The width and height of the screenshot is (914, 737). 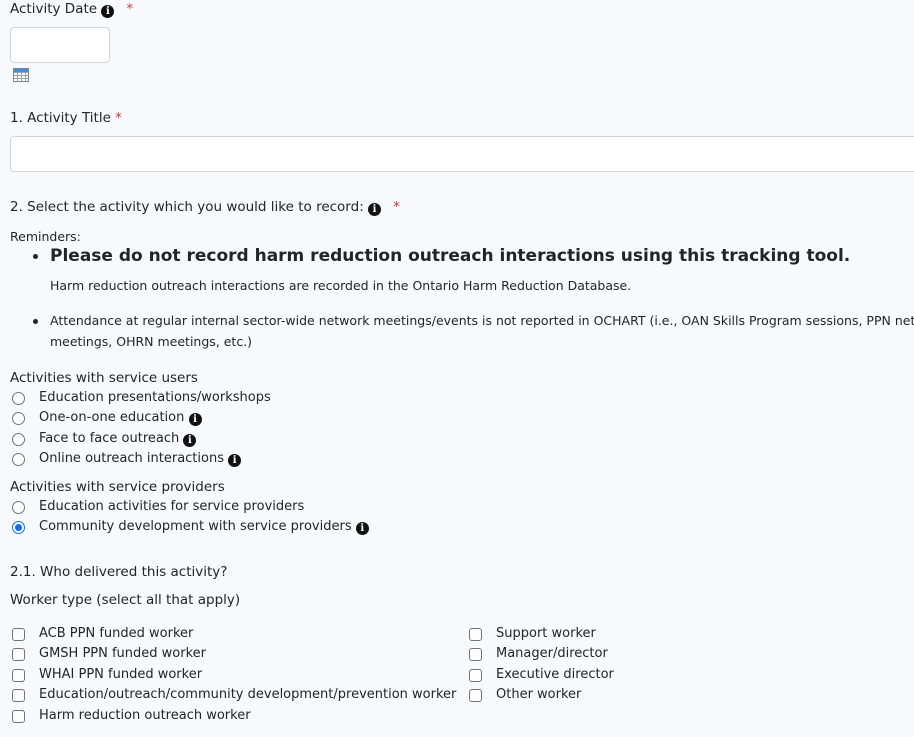 What do you see at coordinates (21, 75) in the screenshot?
I see `calendar-icon` at bounding box center [21, 75].